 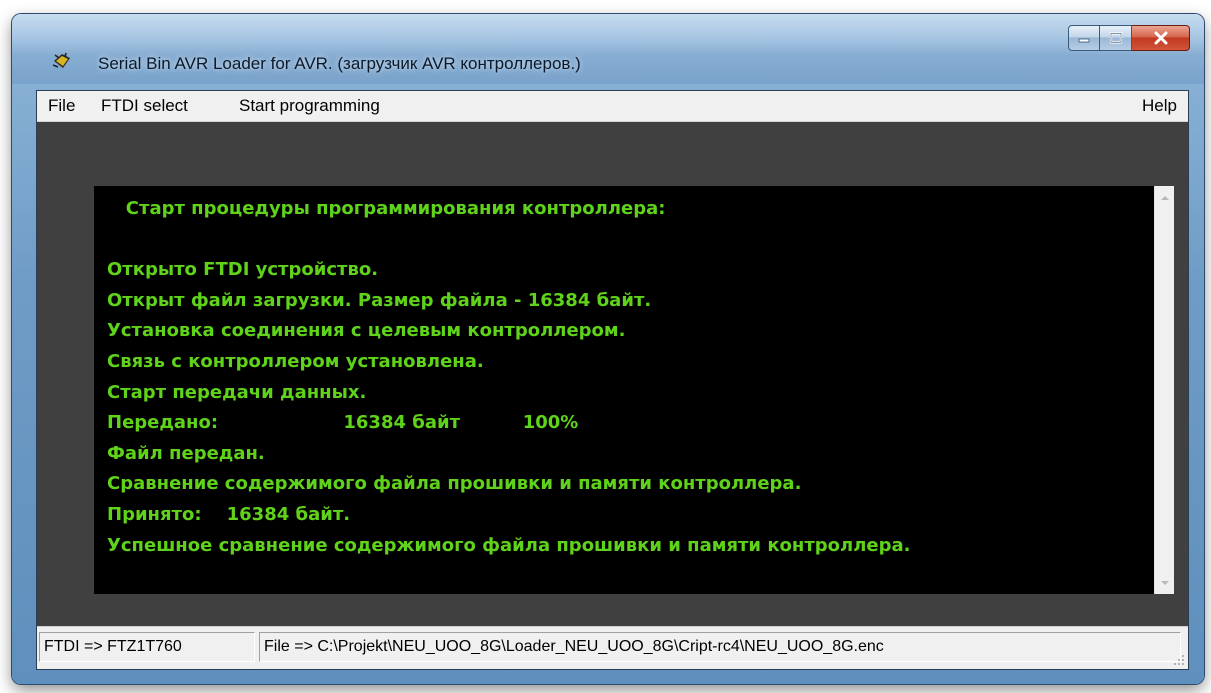 What do you see at coordinates (229, 514) in the screenshot?
I see `log-line: Принято: 16384 байт.` at bounding box center [229, 514].